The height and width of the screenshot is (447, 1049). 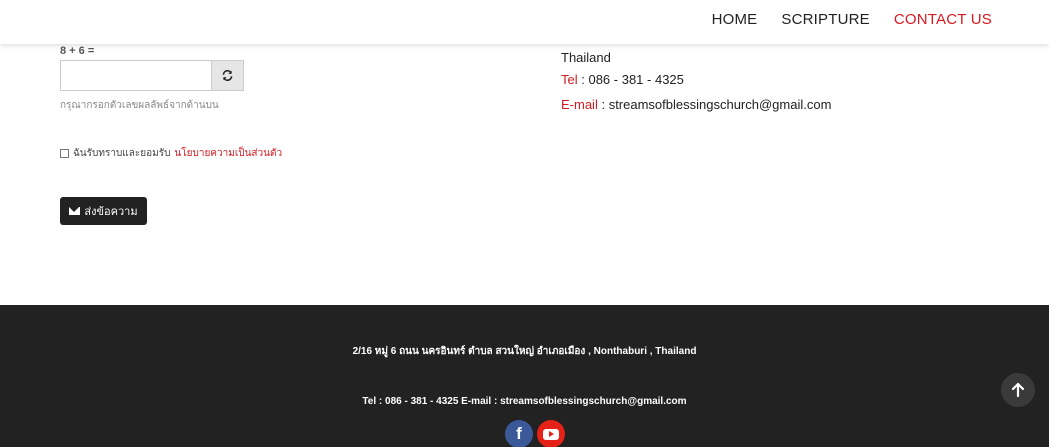 I want to click on tel-value: : 086 - 381 - 4325, so click(x=632, y=79).